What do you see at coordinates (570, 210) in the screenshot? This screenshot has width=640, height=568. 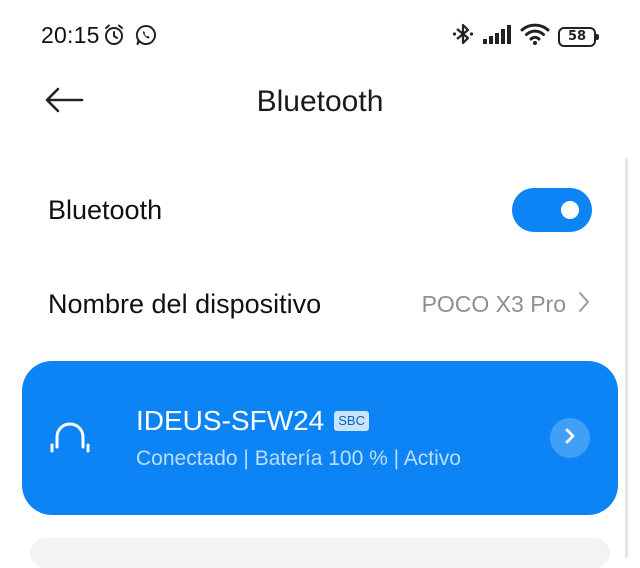 I see `toggle-knob` at bounding box center [570, 210].